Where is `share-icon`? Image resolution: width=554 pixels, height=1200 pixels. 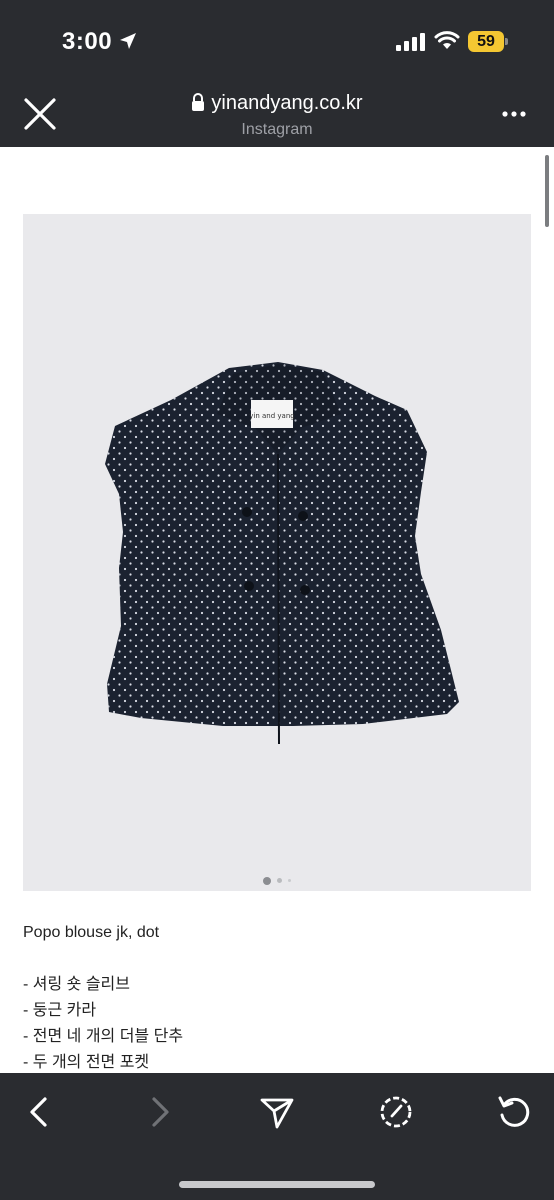 share-icon is located at coordinates (277, 1111).